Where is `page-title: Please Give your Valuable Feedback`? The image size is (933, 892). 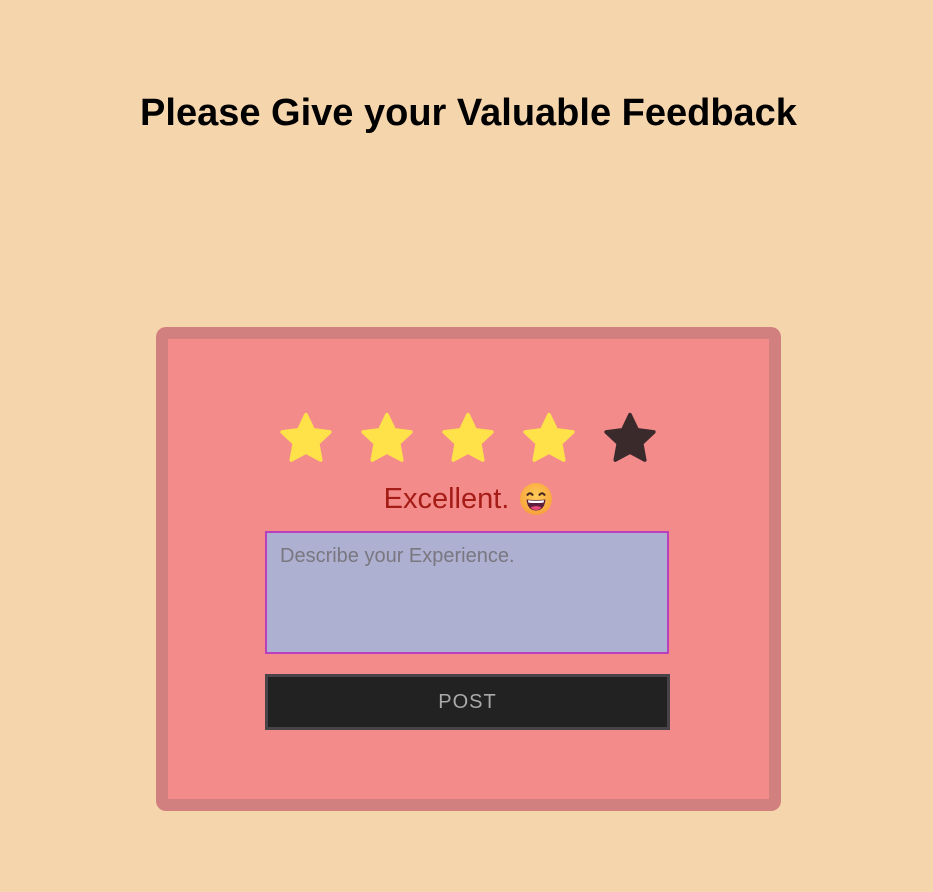 page-title: Please Give your Valuable Feedback is located at coordinates (468, 113).